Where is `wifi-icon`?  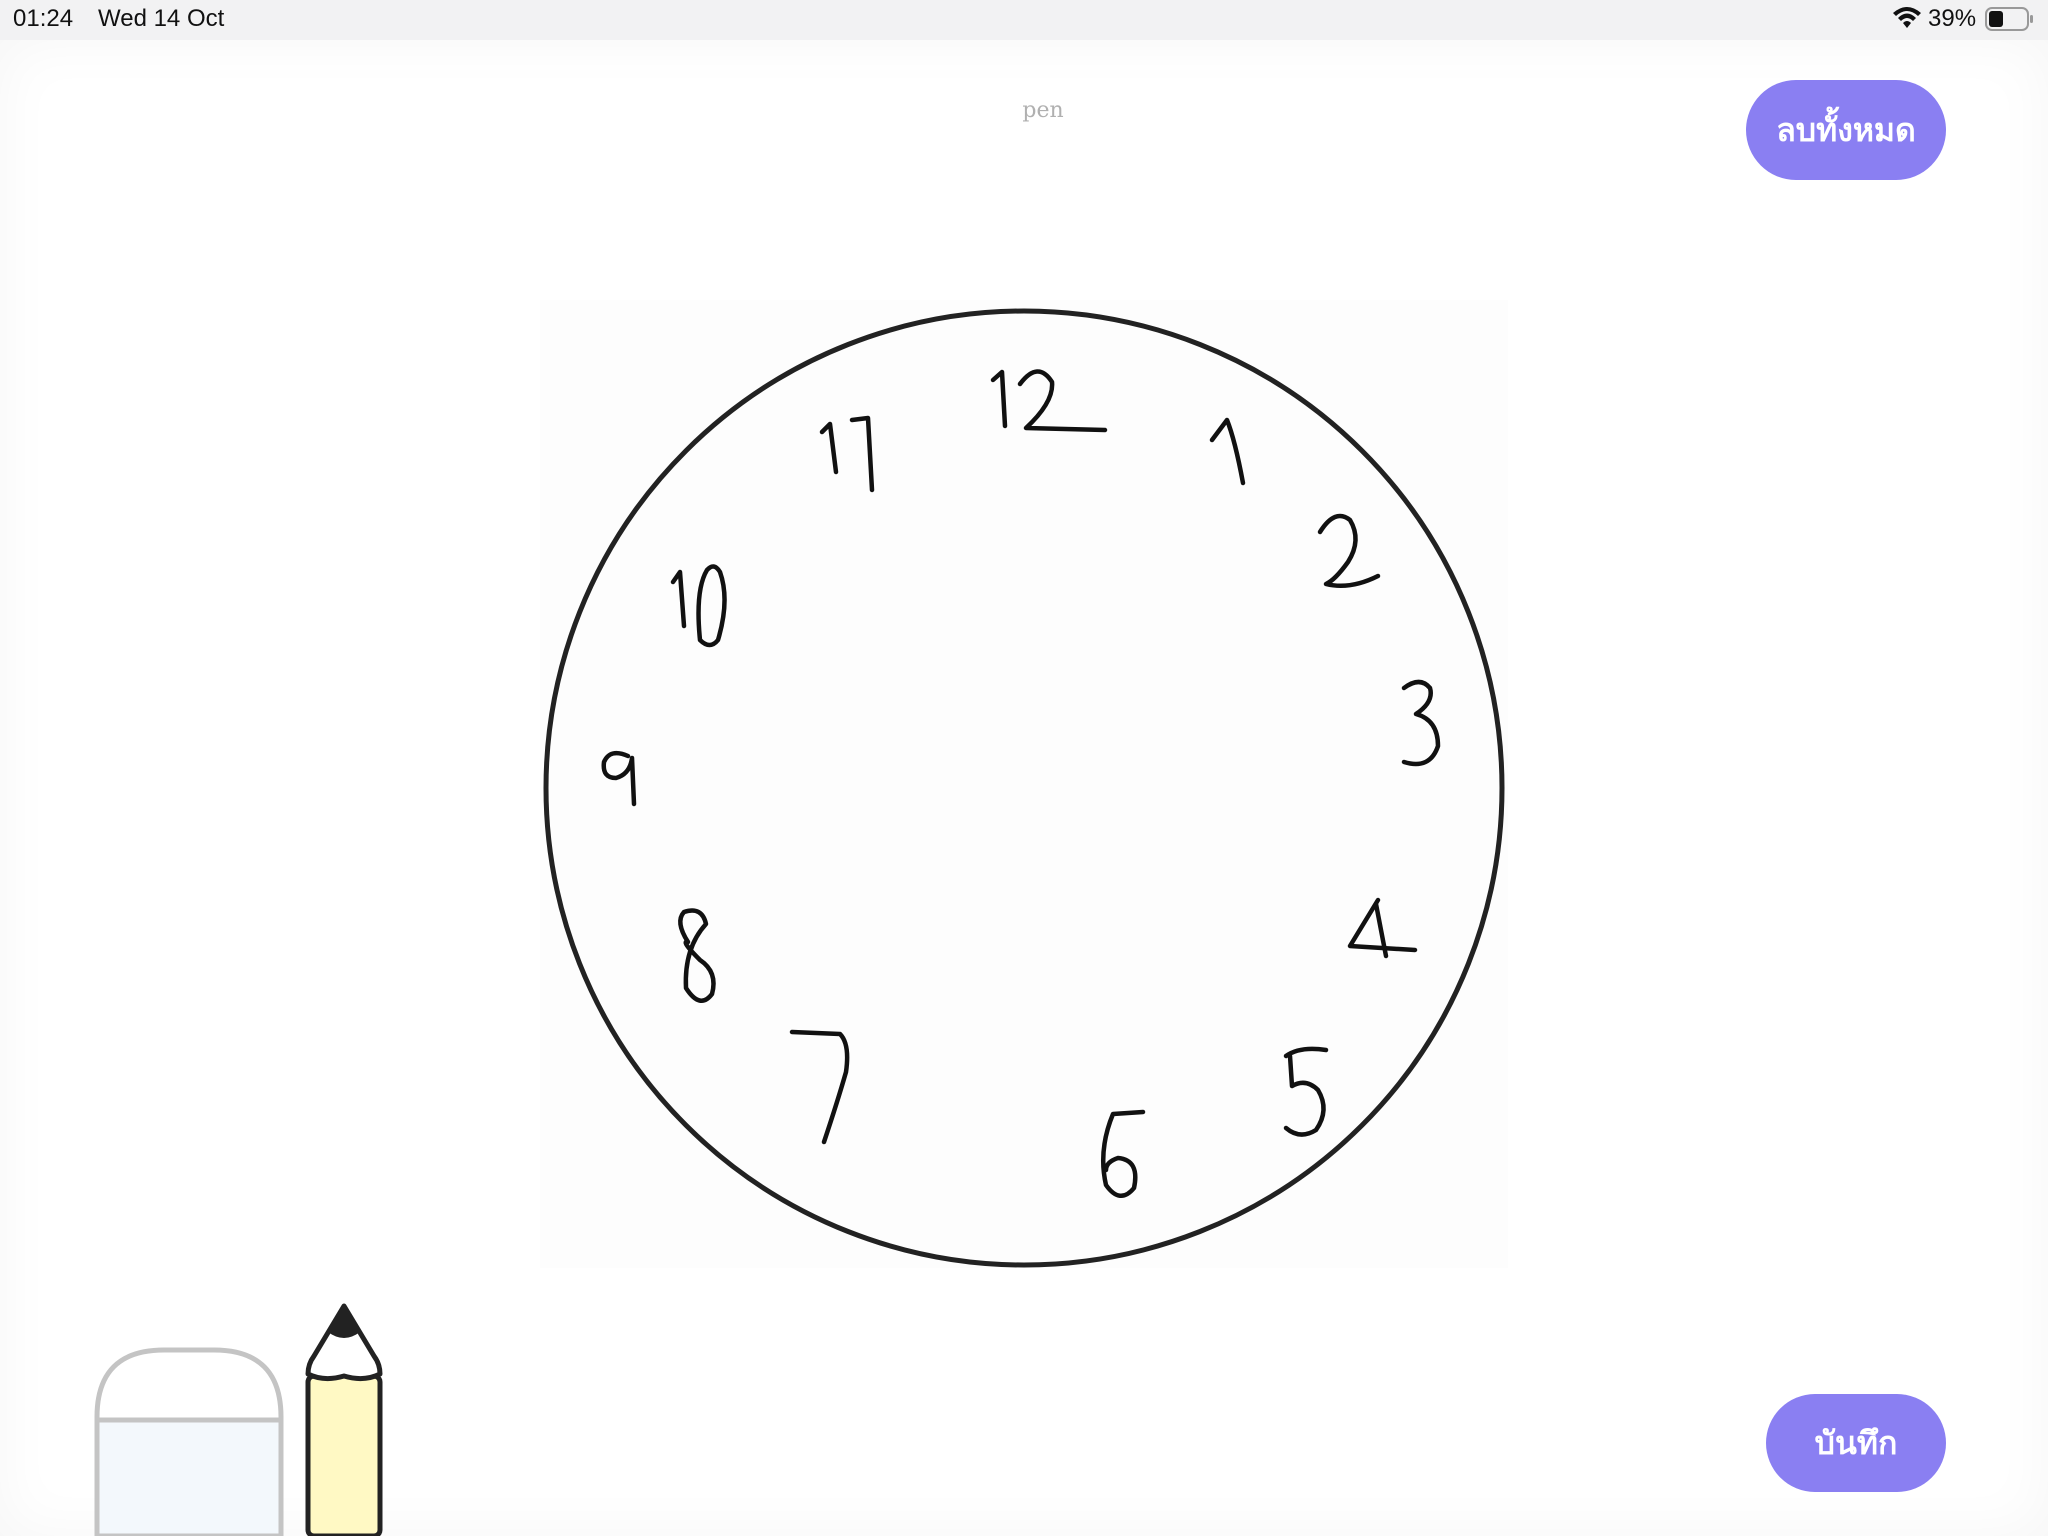
wifi-icon is located at coordinates (1907, 17).